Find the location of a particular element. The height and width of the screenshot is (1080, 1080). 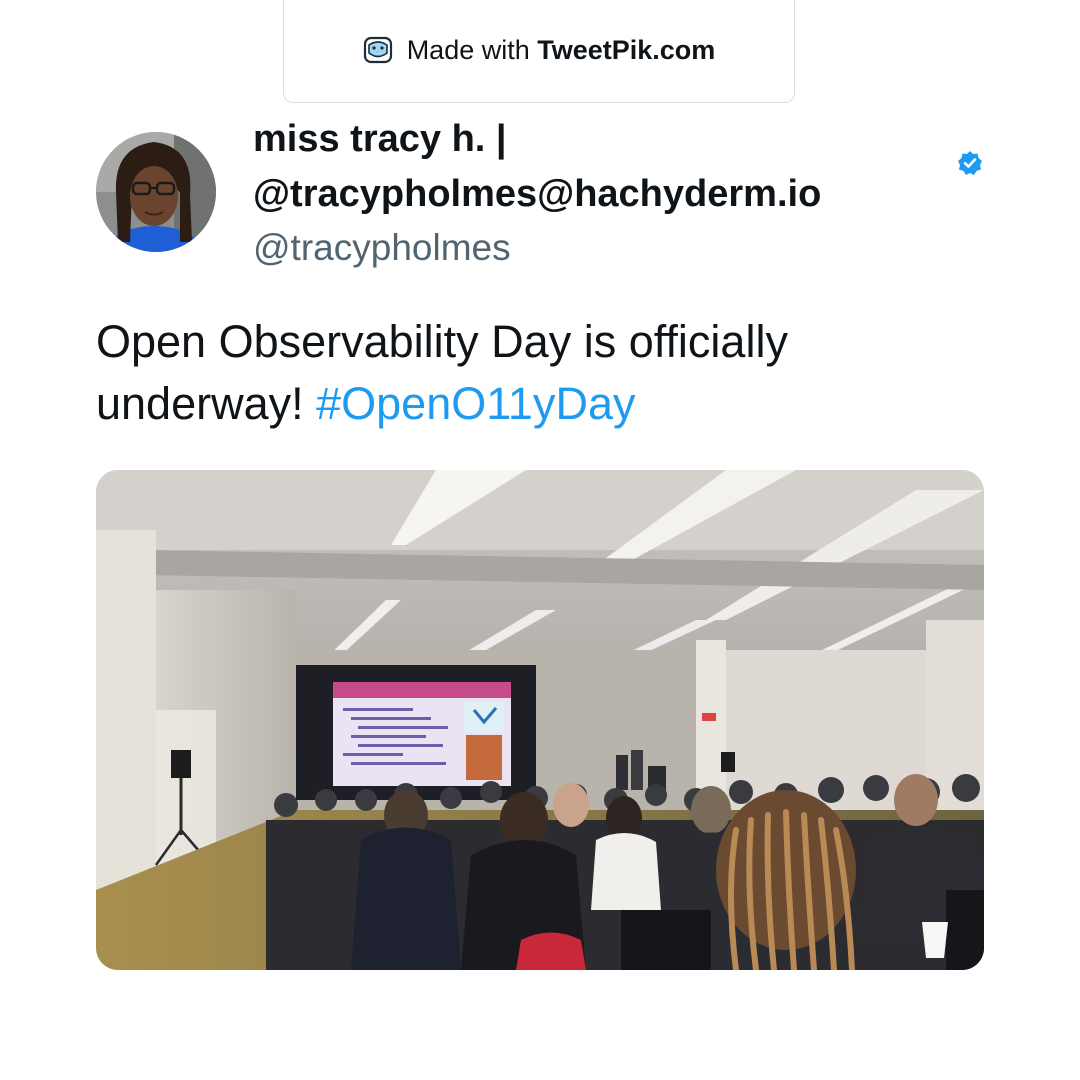

made-with-prefix: Made with is located at coordinates (472, 49).